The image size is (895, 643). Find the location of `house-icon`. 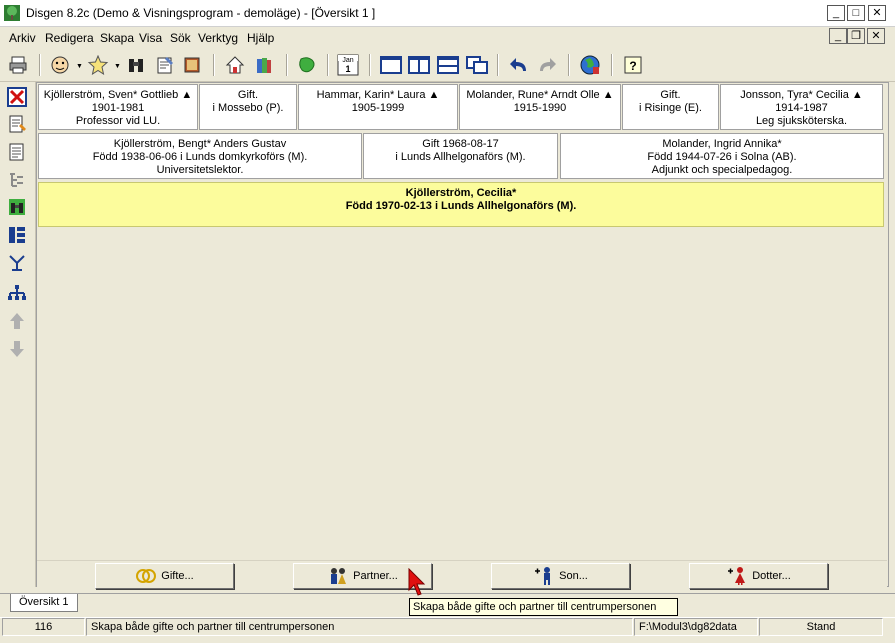

house-icon is located at coordinates (235, 65).